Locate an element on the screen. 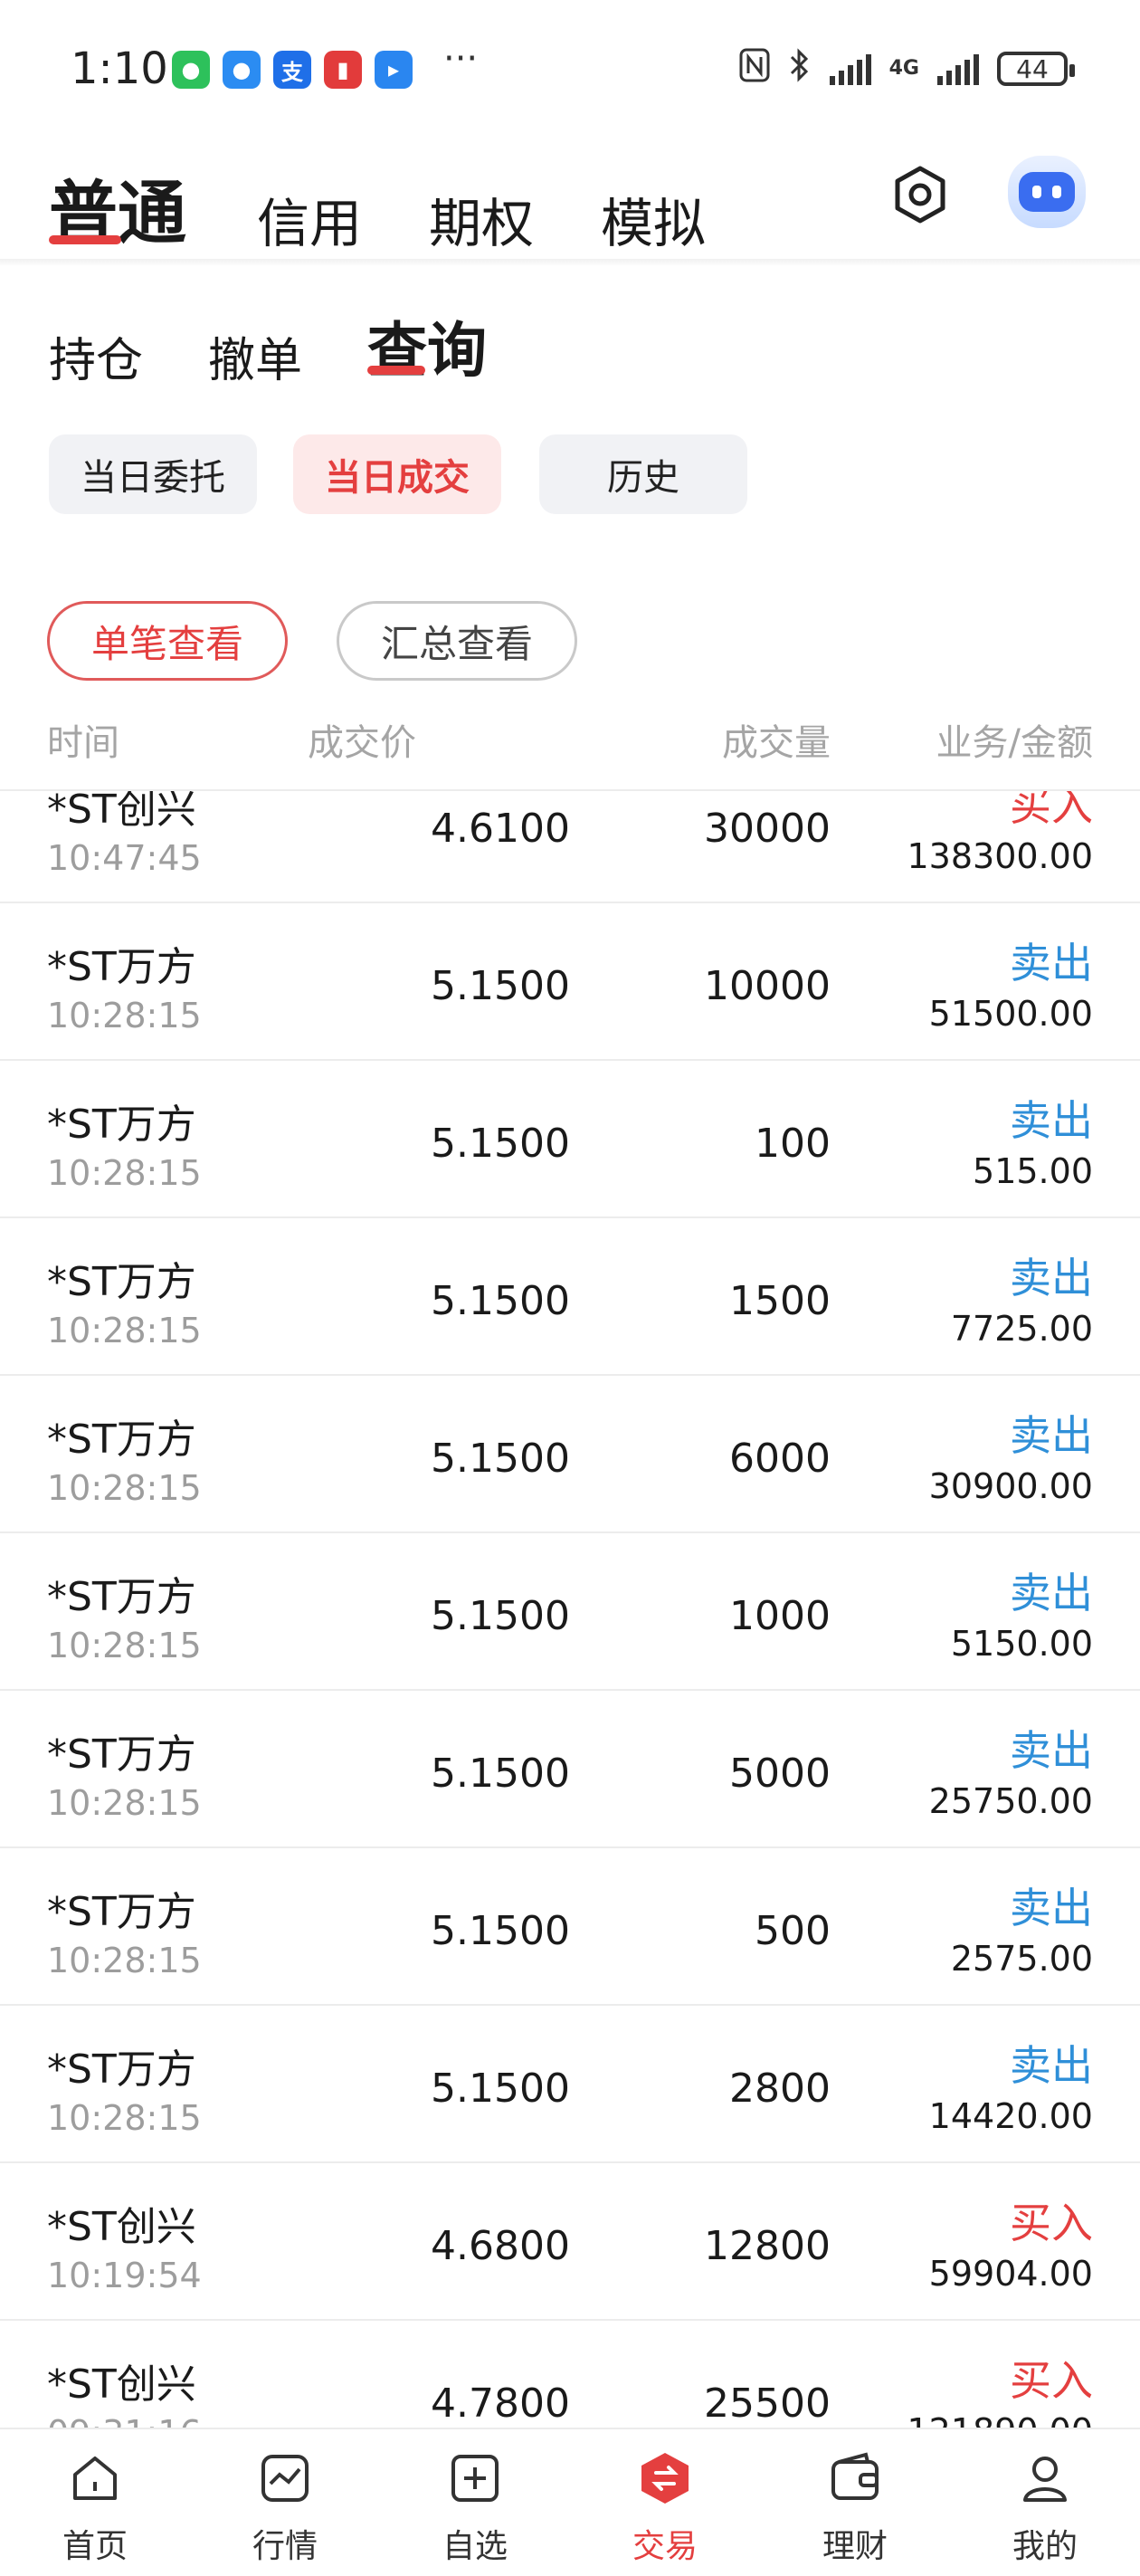 The height and width of the screenshot is (2576, 1140). trade-row: *ST万方 10:28:15 5.1500 10000 卖出 51500.00 is located at coordinates (570, 982).